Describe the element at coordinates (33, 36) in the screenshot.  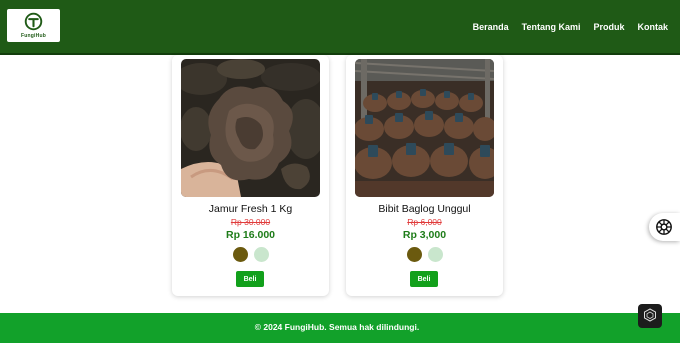
I see `logo-text: FungiHub` at that location.